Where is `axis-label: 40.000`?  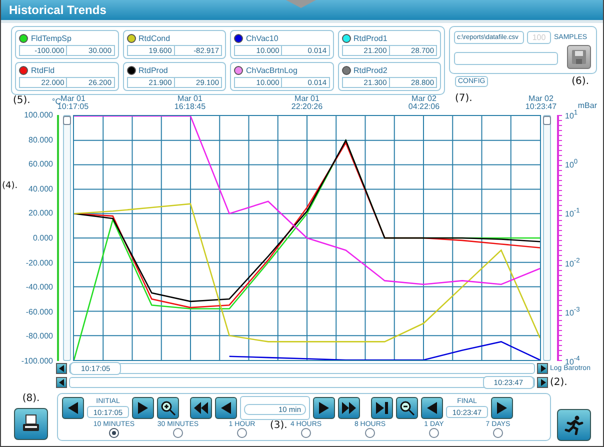
axis-label: 40.000 is located at coordinates (40, 189).